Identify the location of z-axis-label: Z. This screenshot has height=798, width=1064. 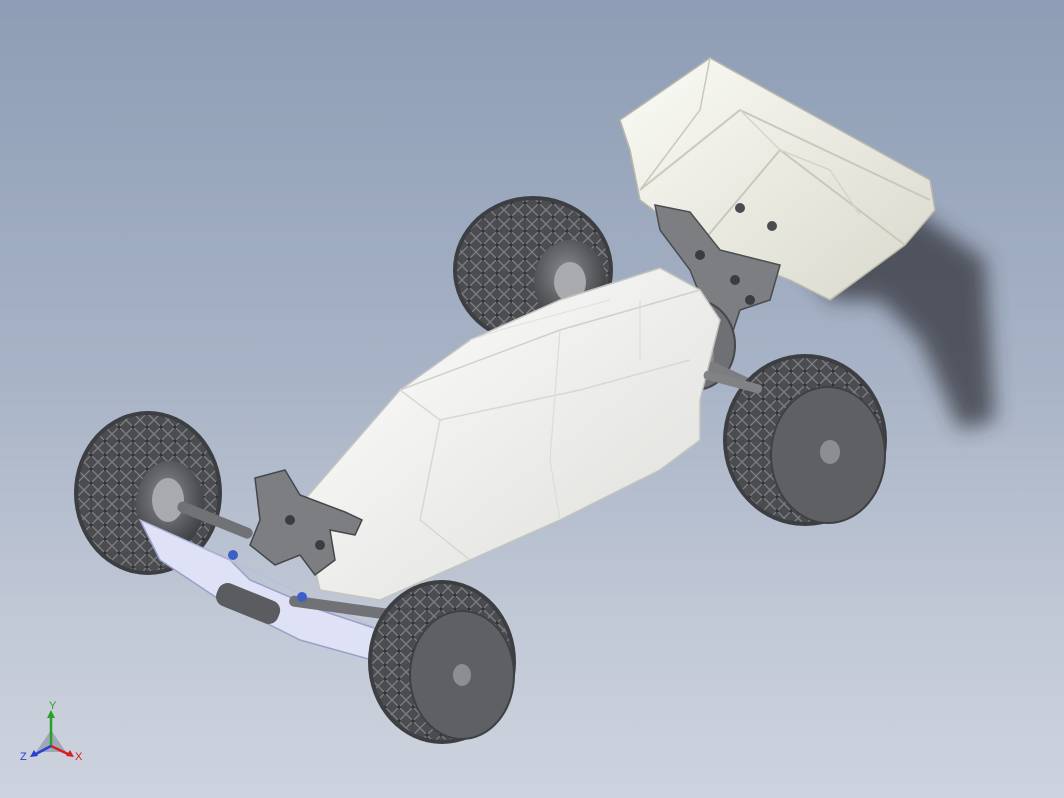
(23, 757).